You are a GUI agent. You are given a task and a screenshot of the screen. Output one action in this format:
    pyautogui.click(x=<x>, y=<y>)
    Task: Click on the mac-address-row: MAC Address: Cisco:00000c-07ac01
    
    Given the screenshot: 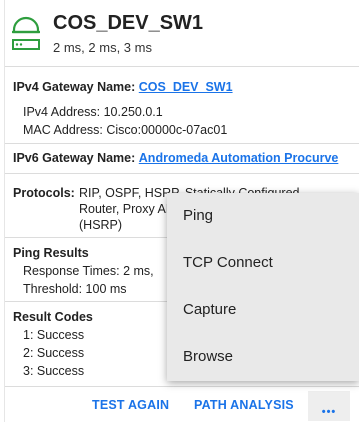 What is the action you would take?
    pyautogui.click(x=125, y=130)
    